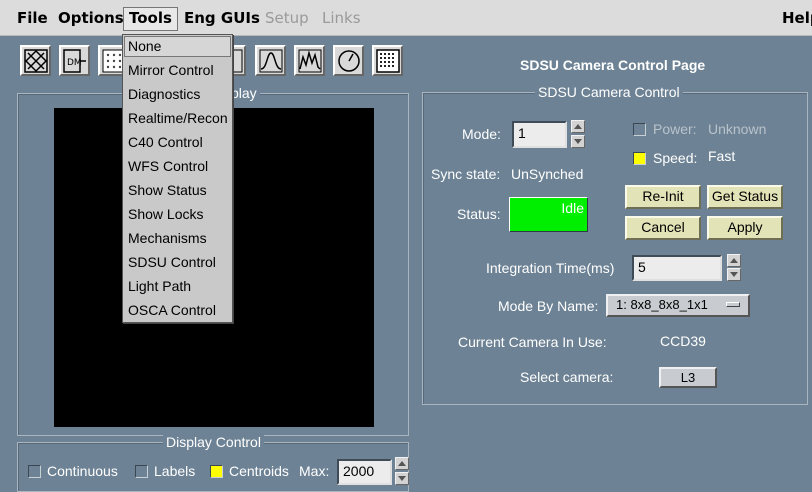  Describe the element at coordinates (479, 214) in the screenshot. I see `status-label: Status:` at that location.